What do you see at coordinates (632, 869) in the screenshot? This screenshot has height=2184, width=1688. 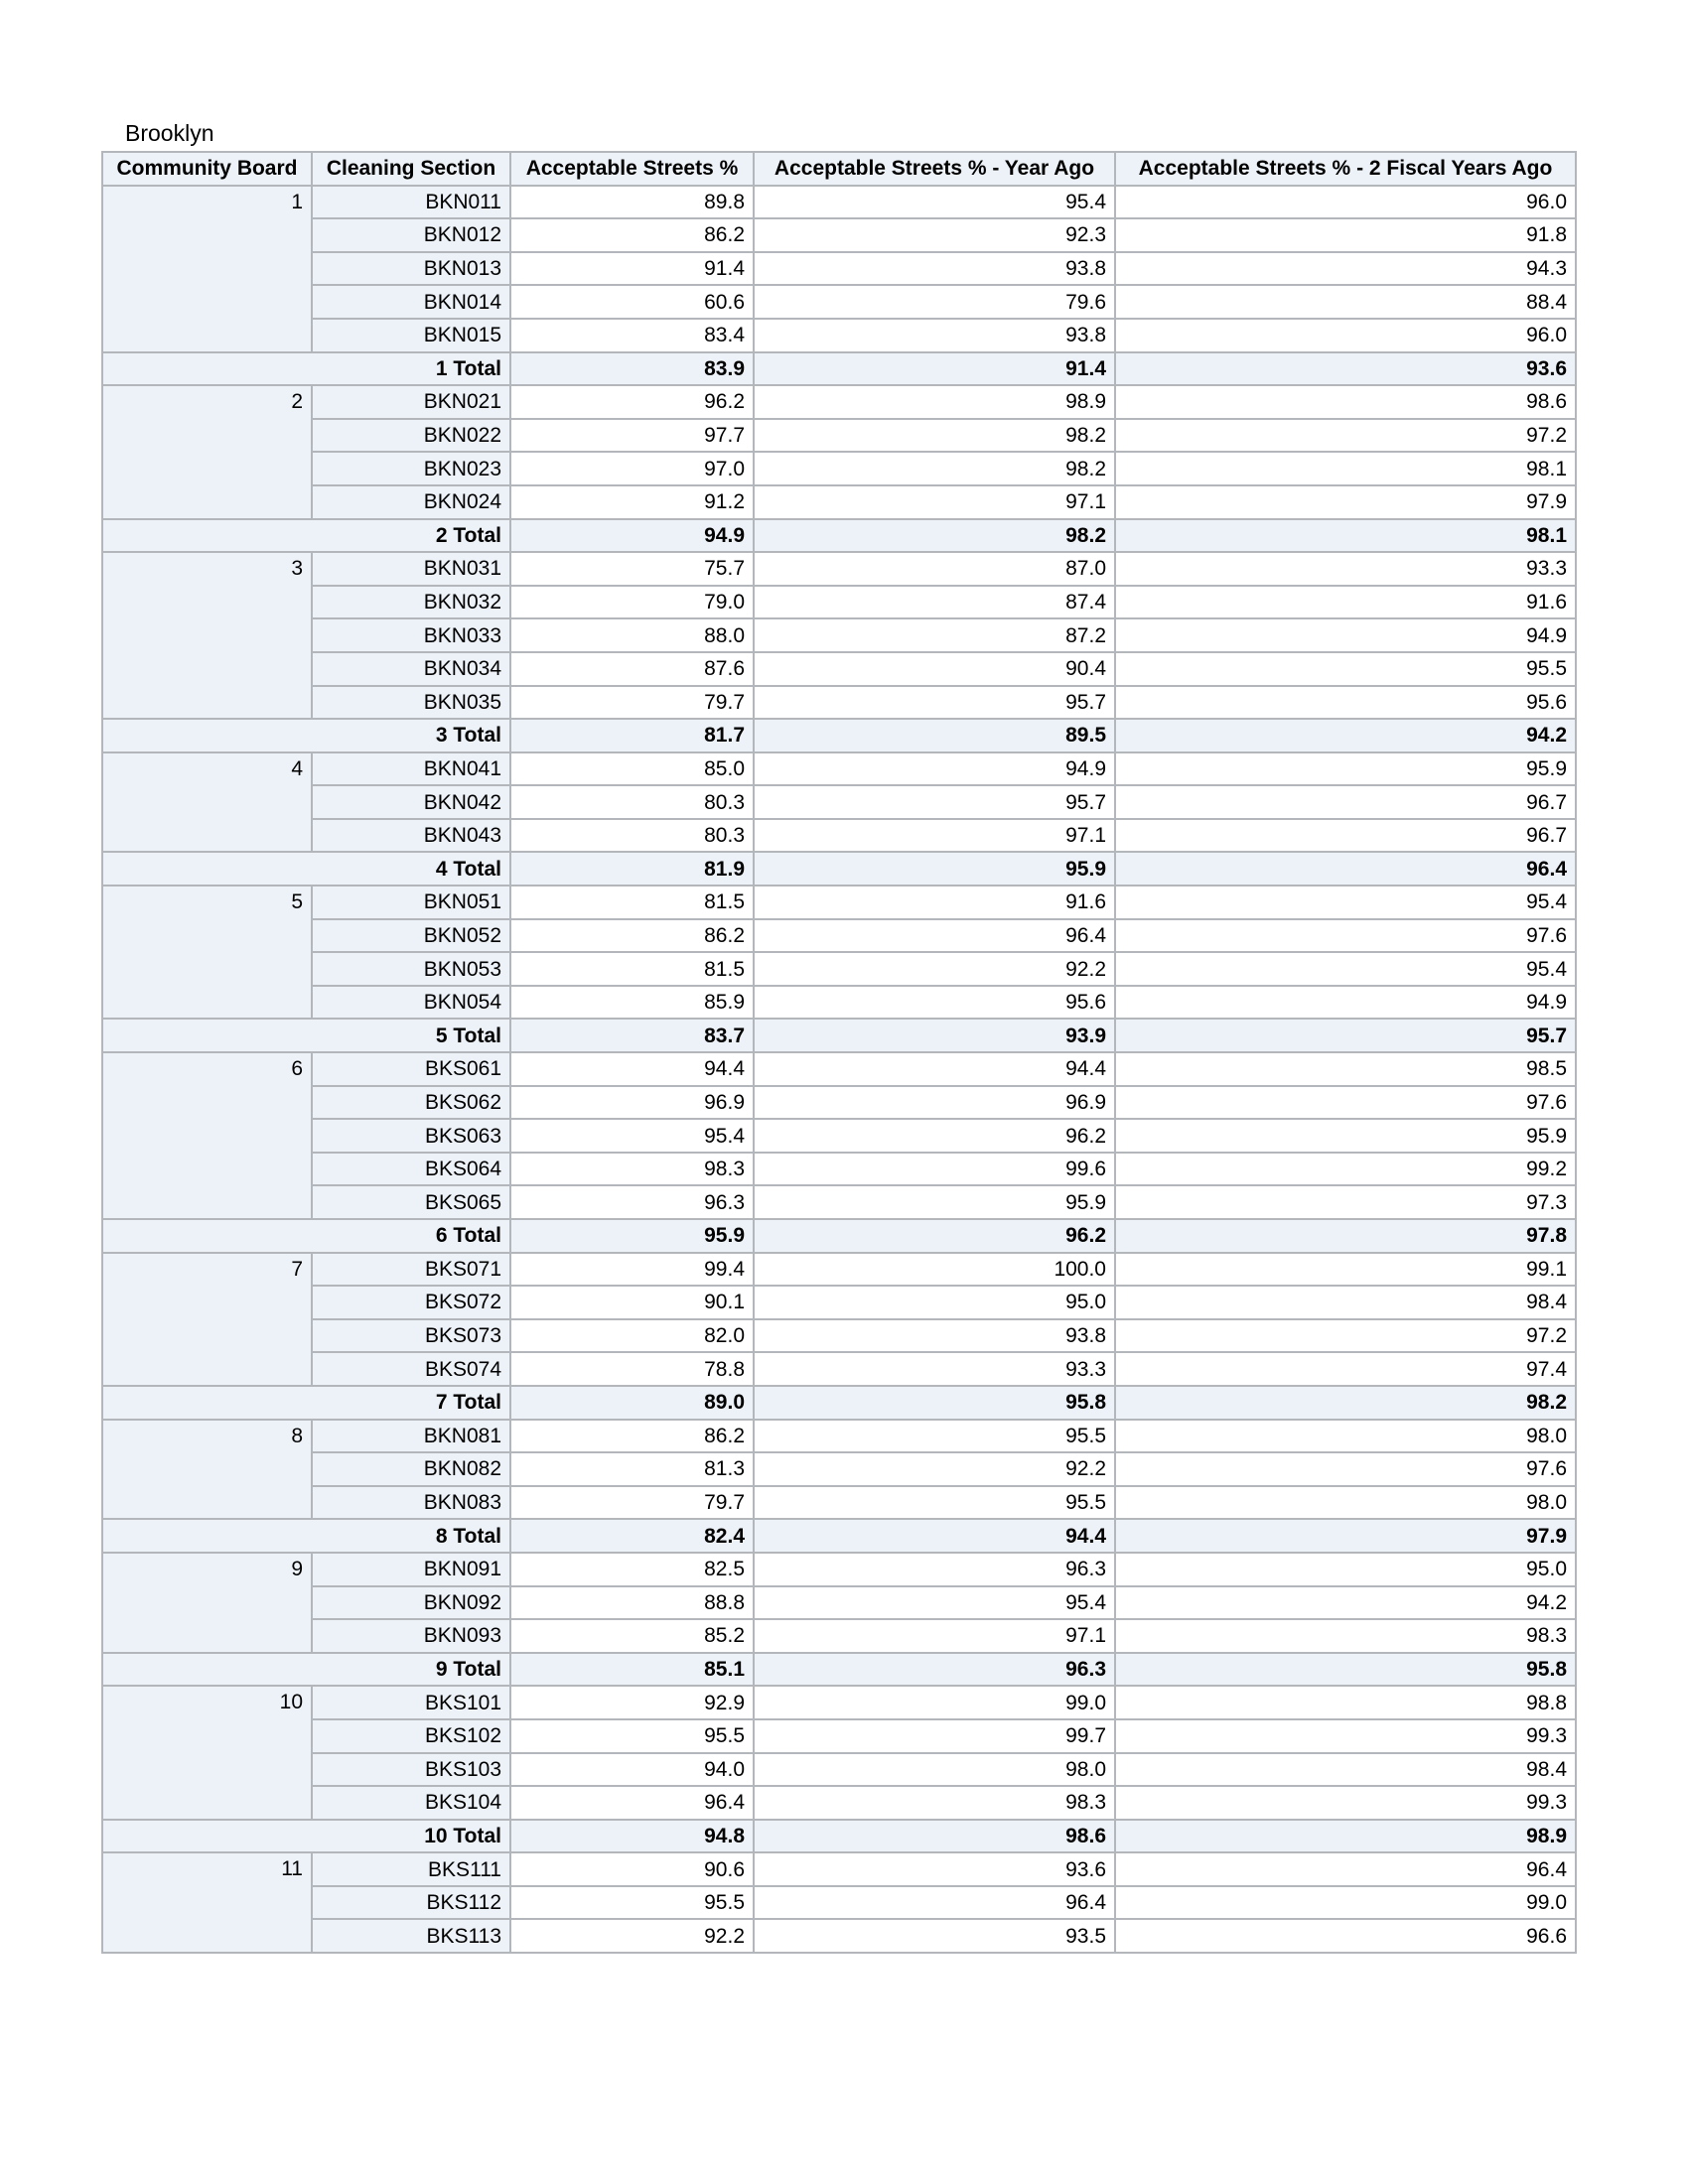 I see `total-acceptable-streets-cell: 81.9` at bounding box center [632, 869].